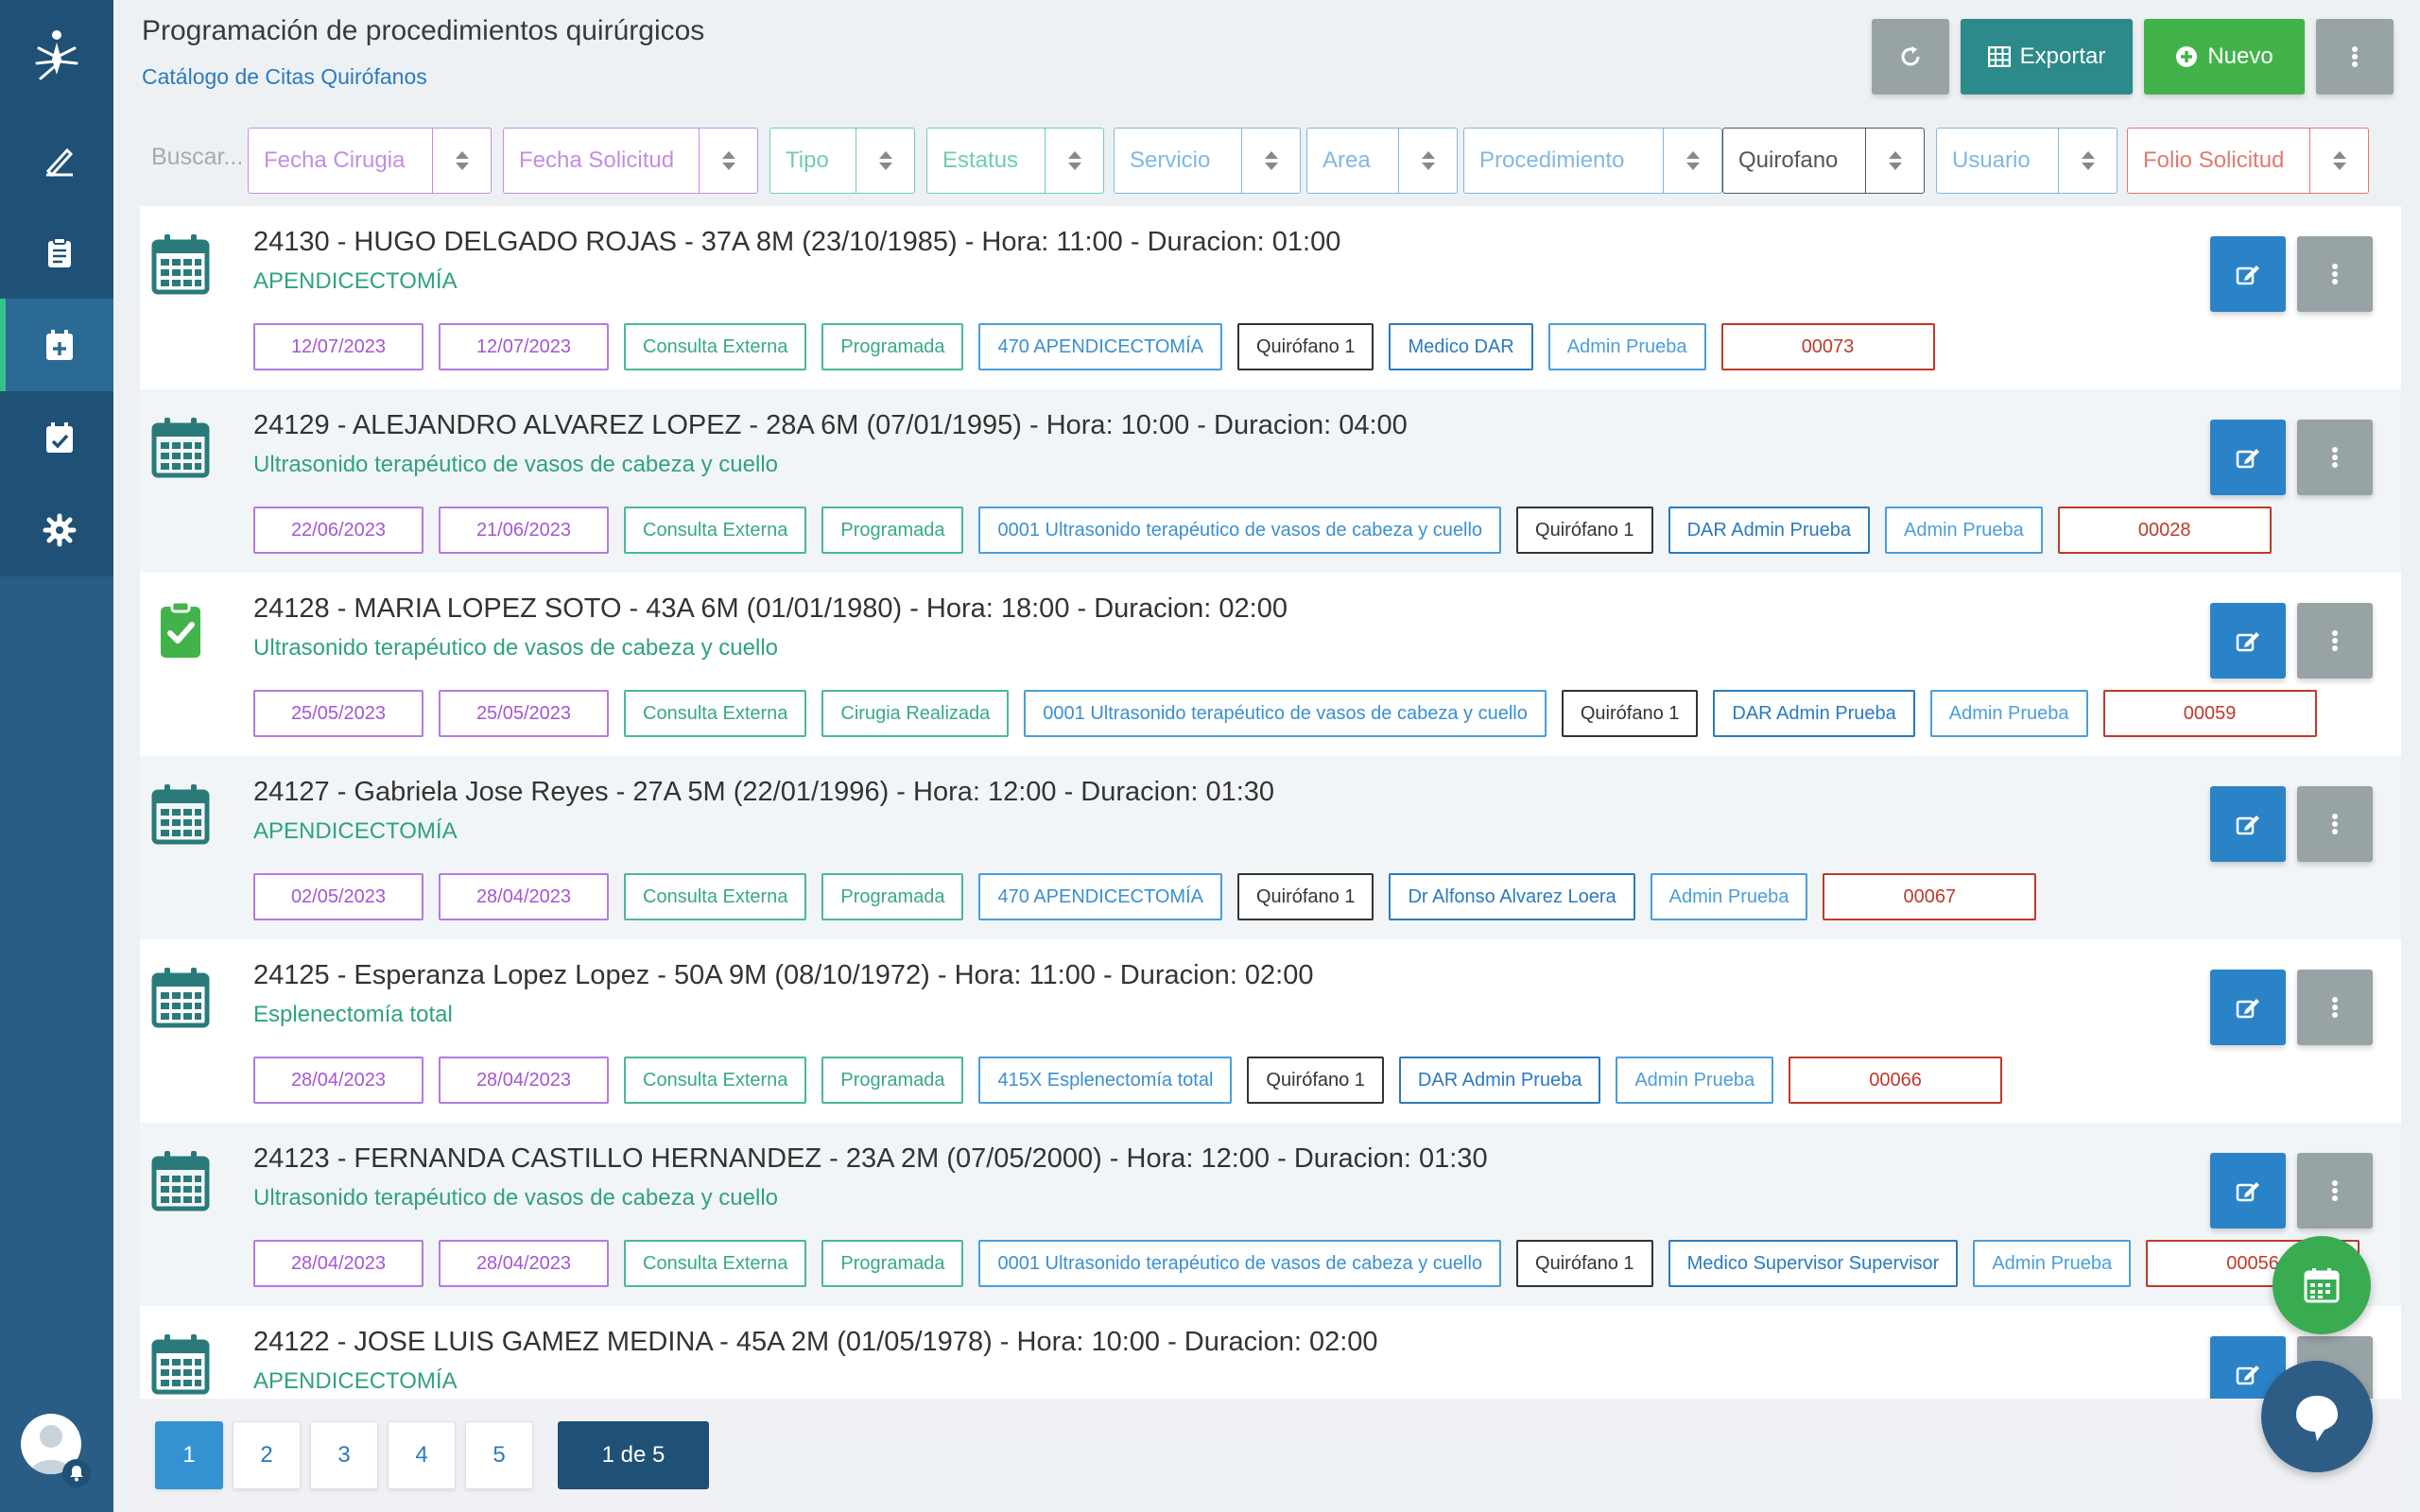 The height and width of the screenshot is (1512, 2420). I want to click on sidebar-item-settings, so click(56, 530).